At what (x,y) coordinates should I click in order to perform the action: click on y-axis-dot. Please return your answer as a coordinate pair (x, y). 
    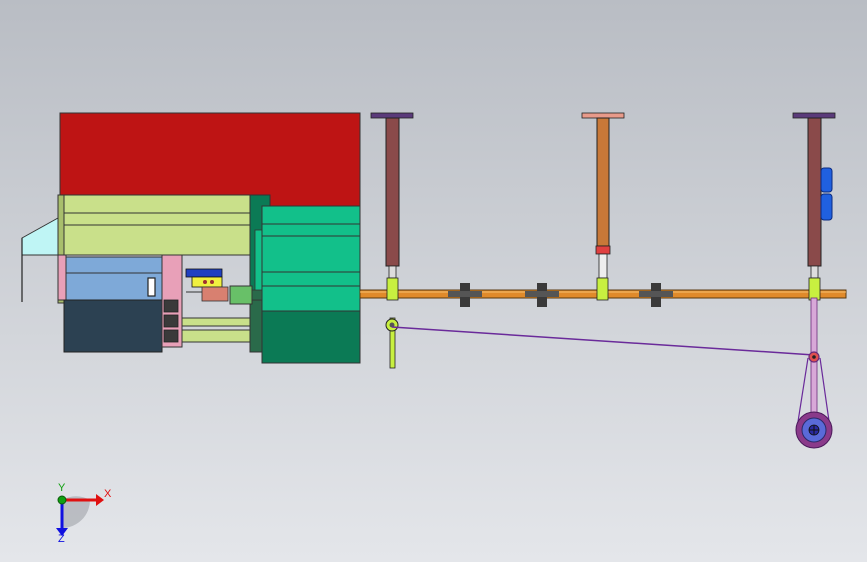
    Looking at the image, I should click on (62, 500).